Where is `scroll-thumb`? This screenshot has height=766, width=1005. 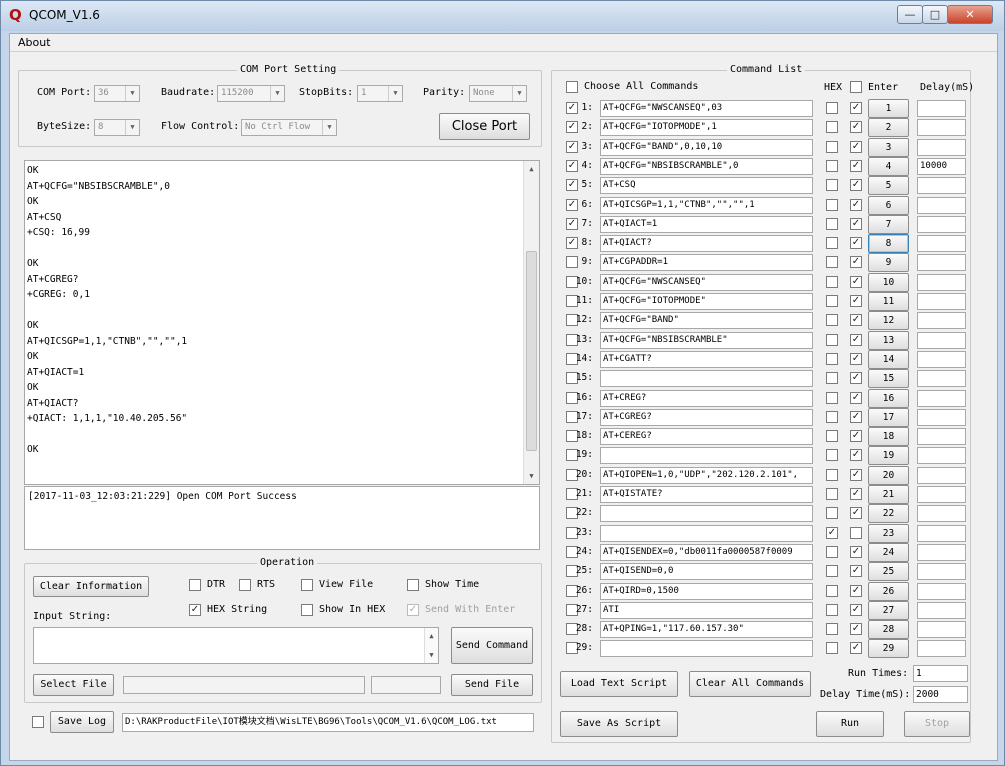 scroll-thumb is located at coordinates (531, 351).